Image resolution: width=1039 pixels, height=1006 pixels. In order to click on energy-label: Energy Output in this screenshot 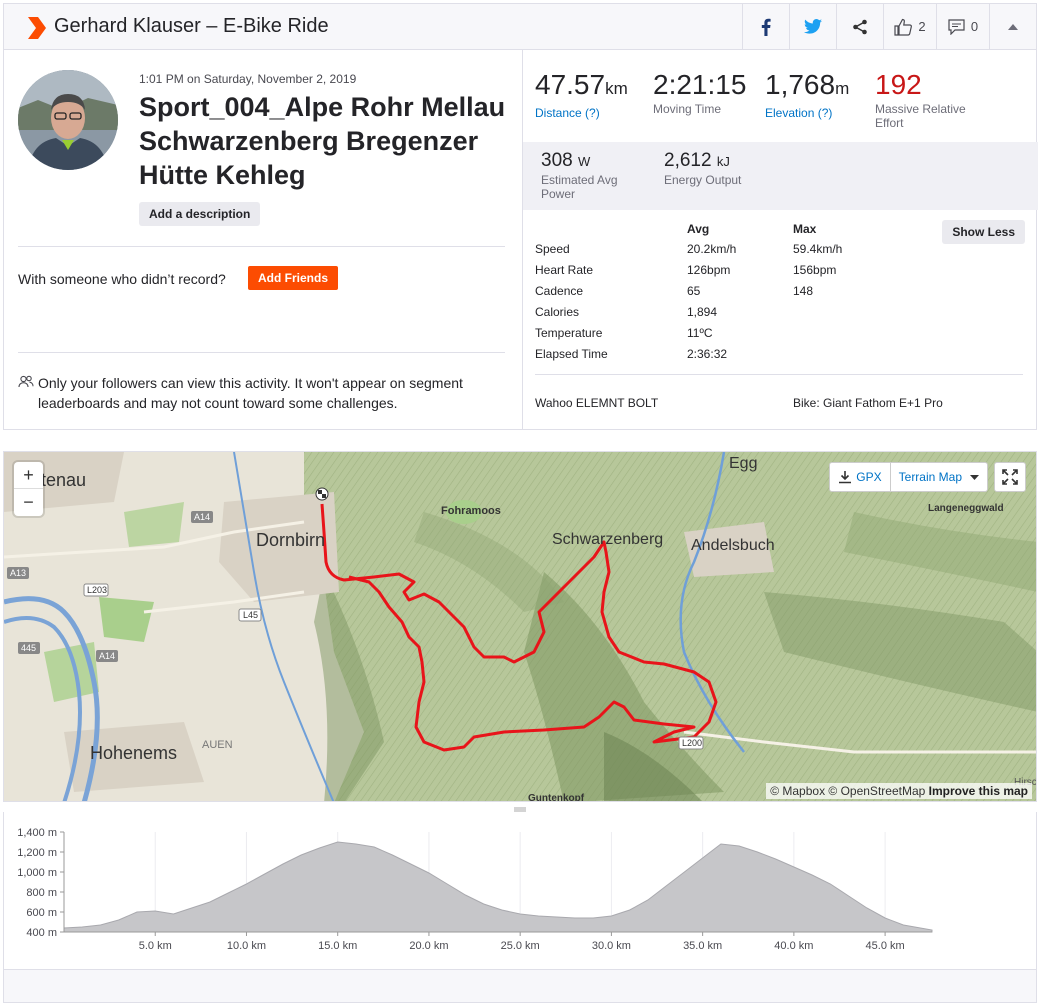, I will do `click(703, 180)`.